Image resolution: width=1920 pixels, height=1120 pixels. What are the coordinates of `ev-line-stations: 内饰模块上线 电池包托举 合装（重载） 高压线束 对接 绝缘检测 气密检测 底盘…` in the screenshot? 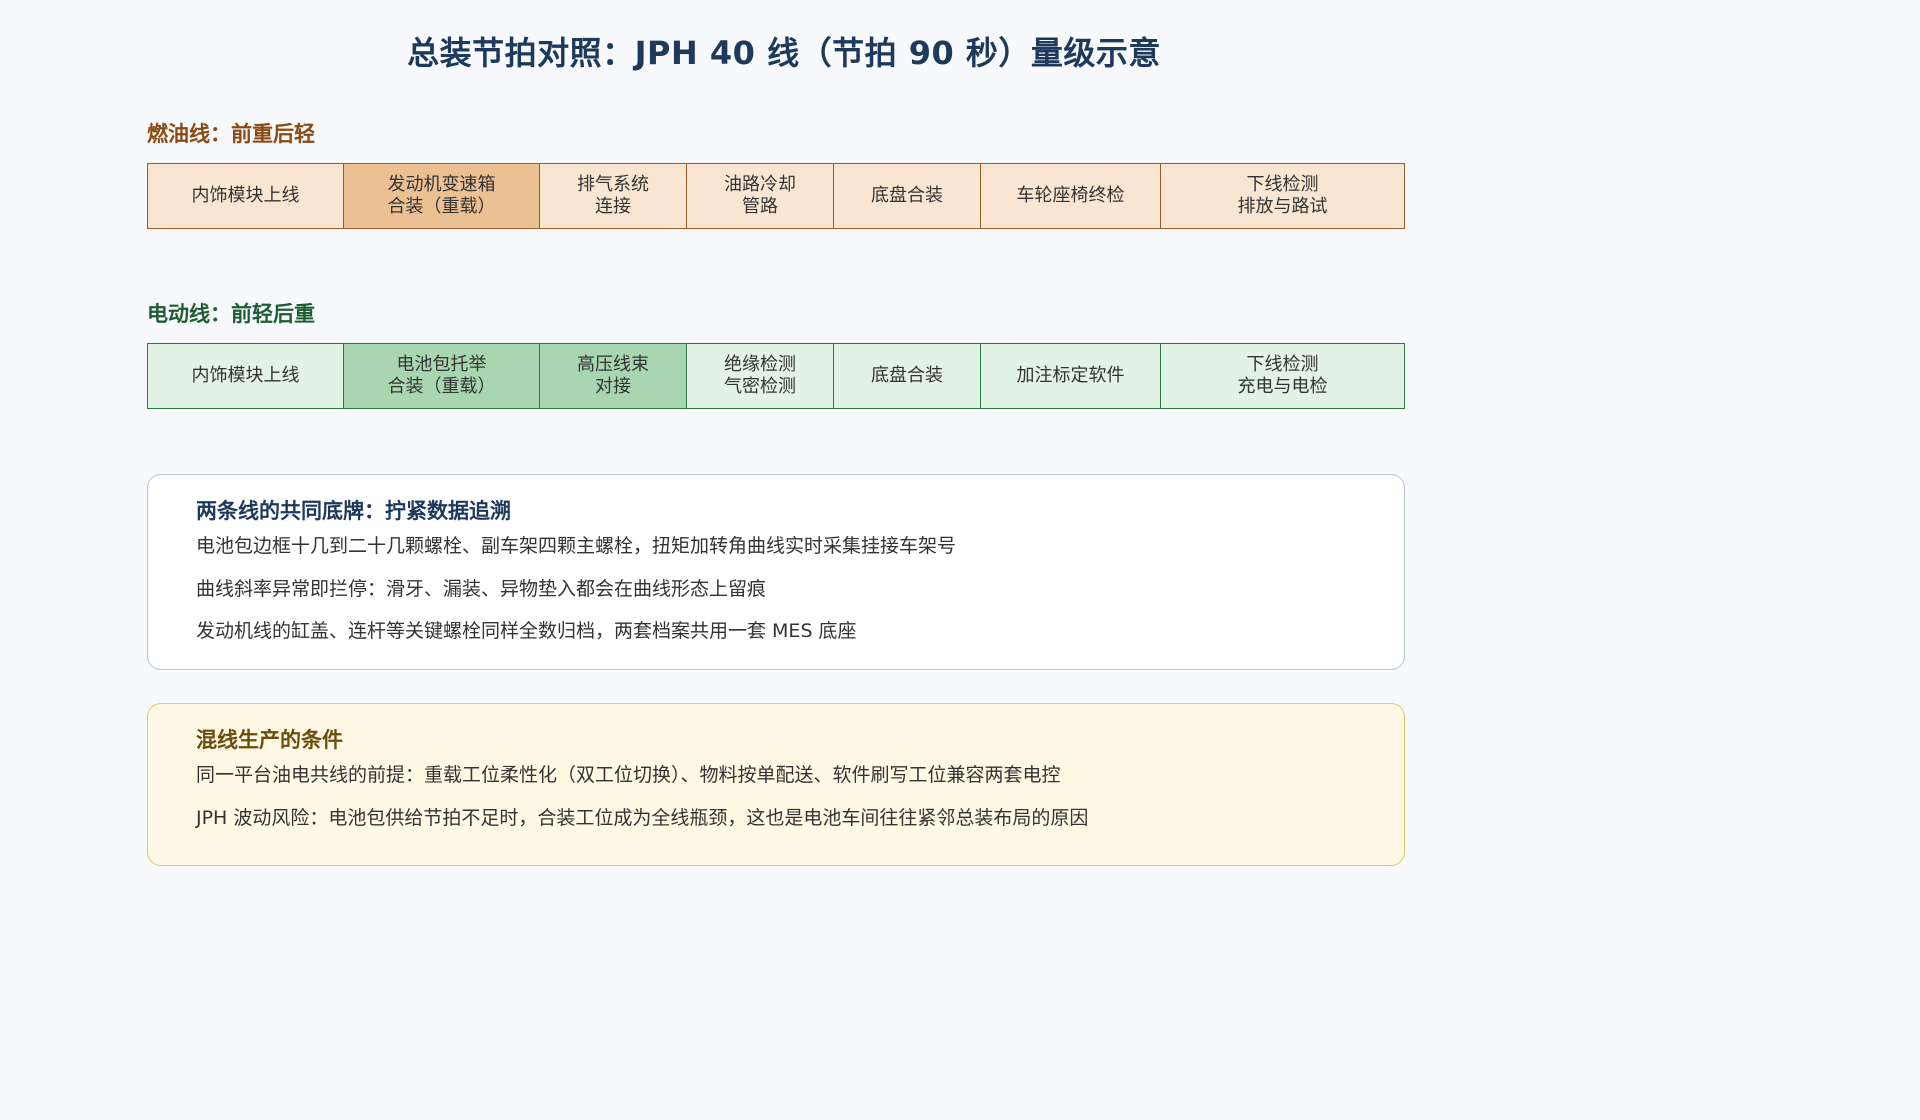 It's located at (776, 376).